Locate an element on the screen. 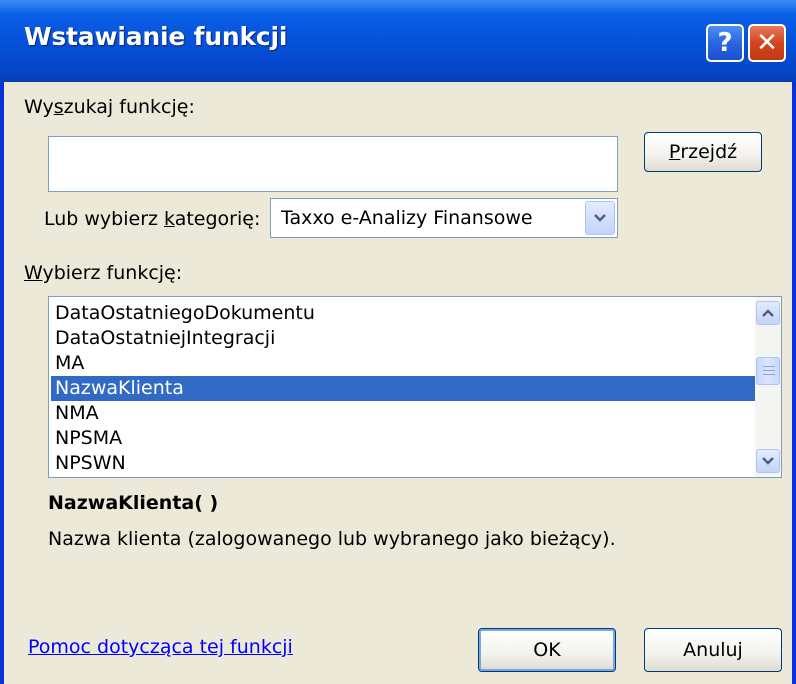  list-item: DataOstatniejIntegracji is located at coordinates (403, 338).